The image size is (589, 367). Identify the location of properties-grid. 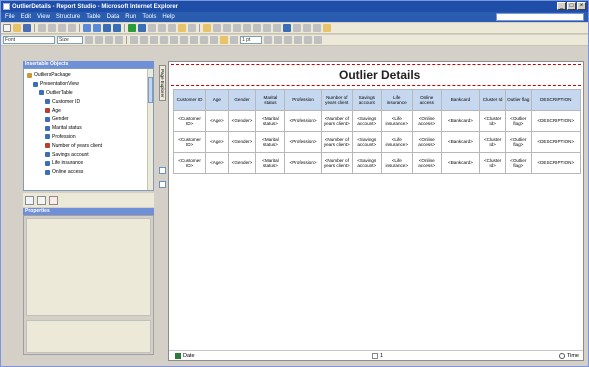
(88, 267).